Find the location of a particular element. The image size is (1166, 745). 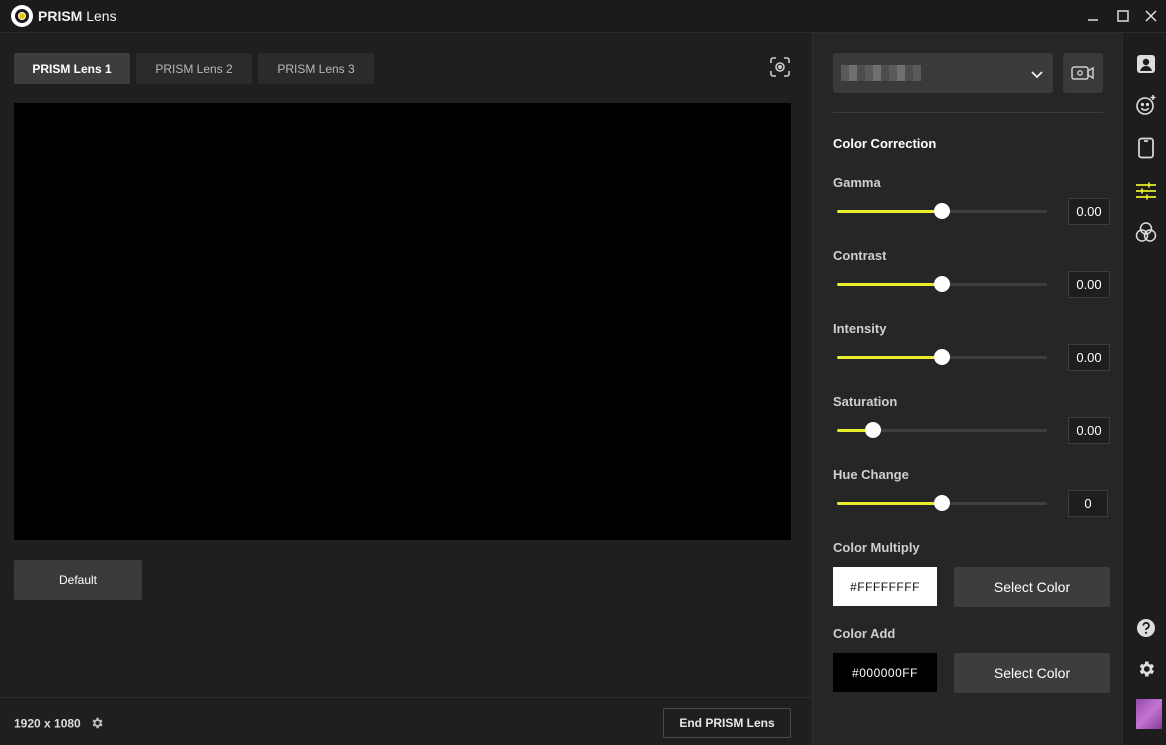

contrast-value: 0.00 is located at coordinates (1089, 284).